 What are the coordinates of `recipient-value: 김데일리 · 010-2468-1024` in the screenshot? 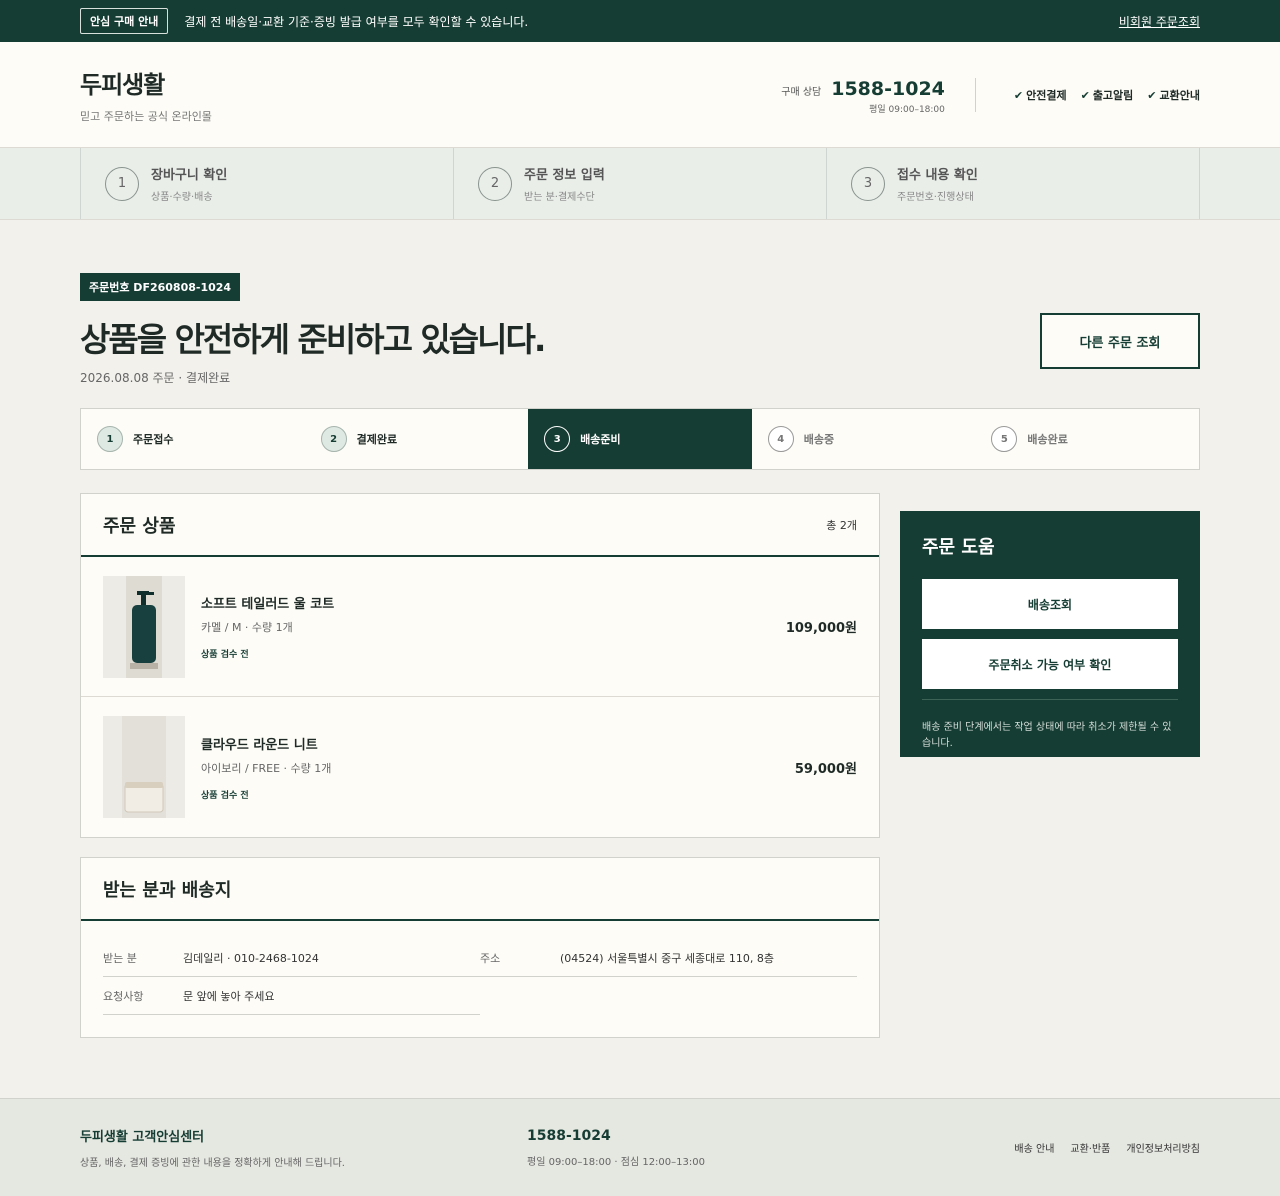 It's located at (251, 958).